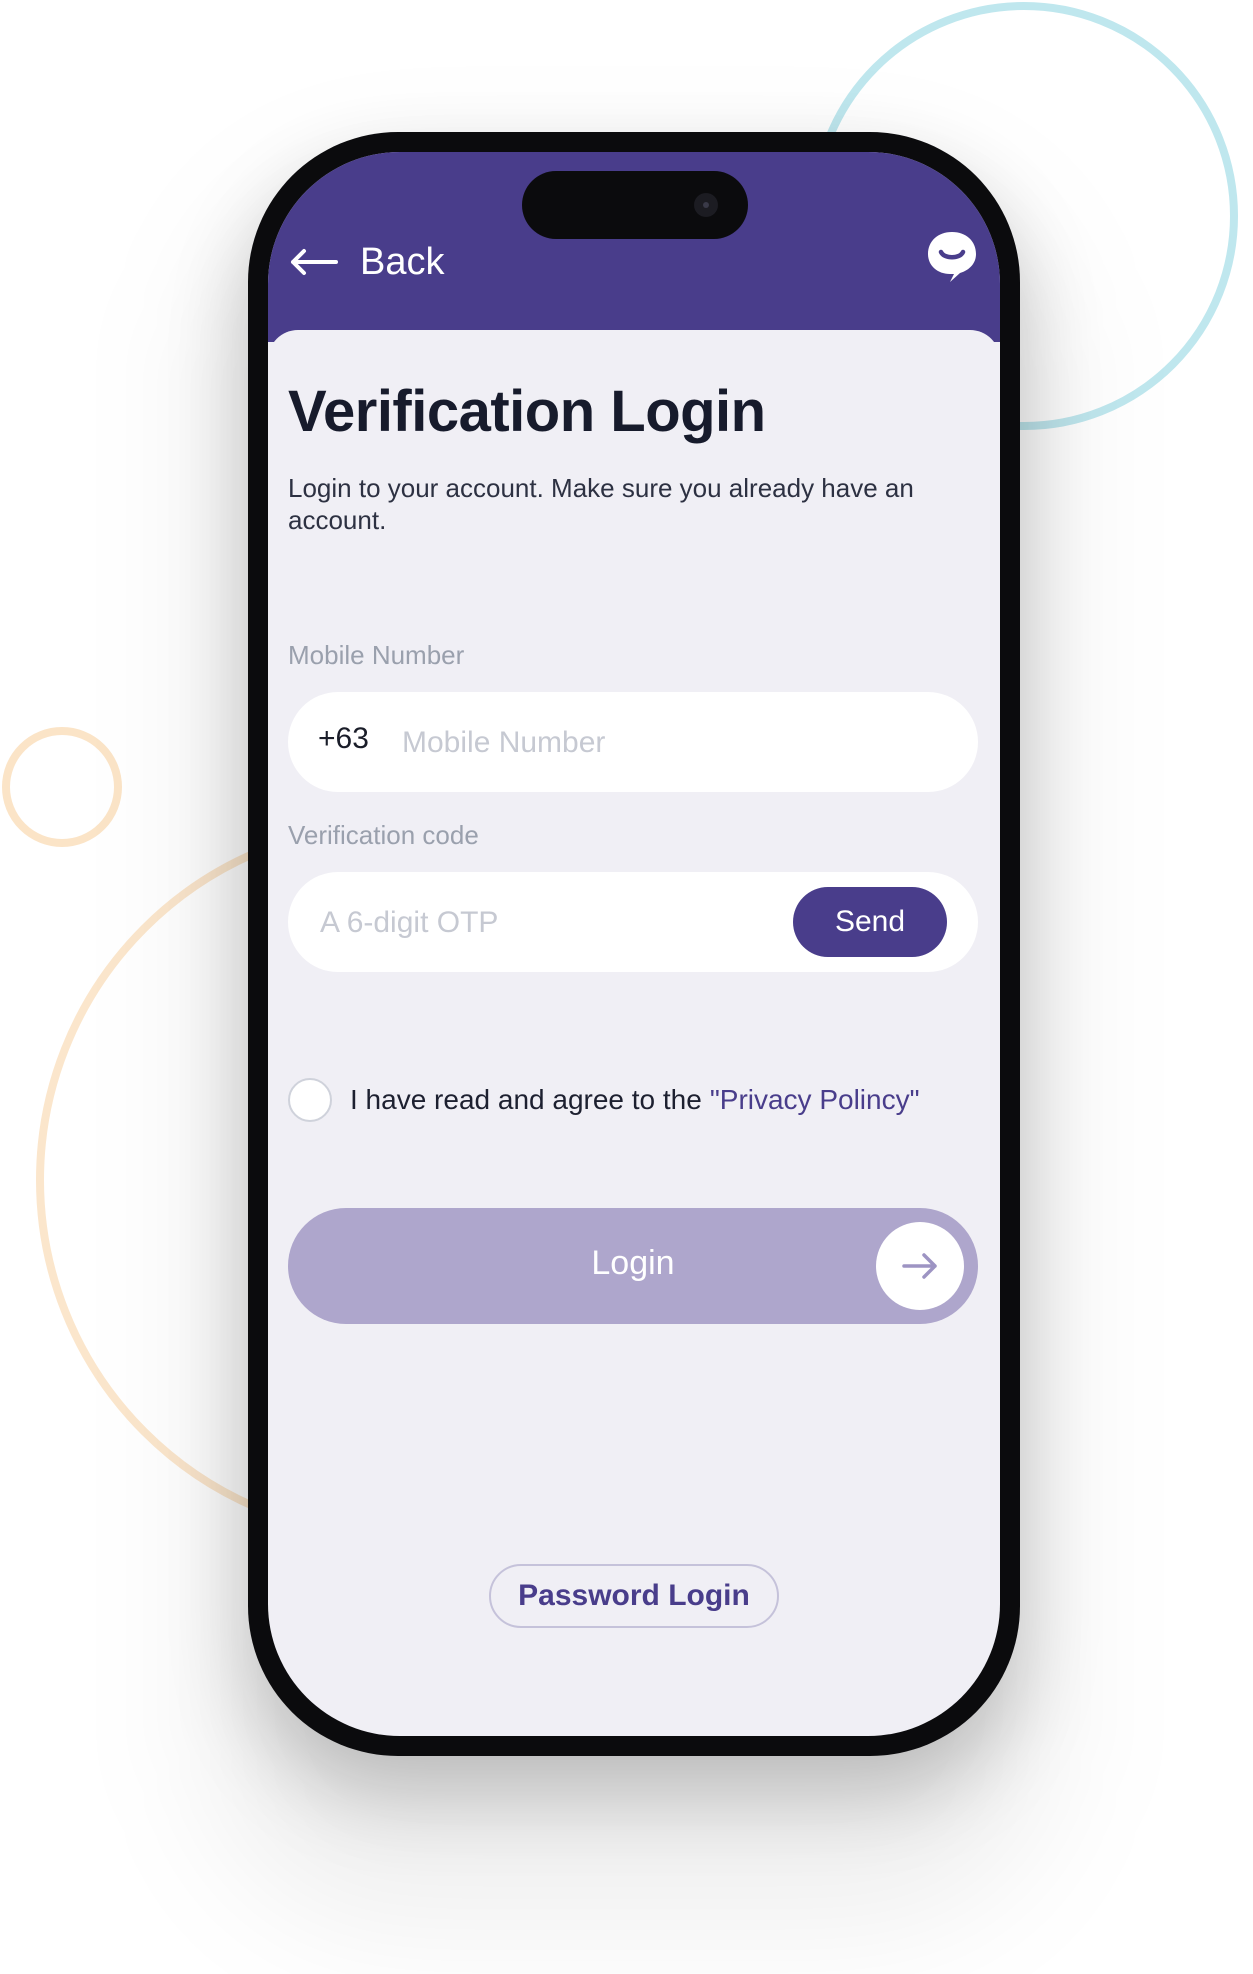 Image resolution: width=1253 pixels, height=1974 pixels. What do you see at coordinates (527, 411) in the screenshot?
I see `page-title: Verification Login` at bounding box center [527, 411].